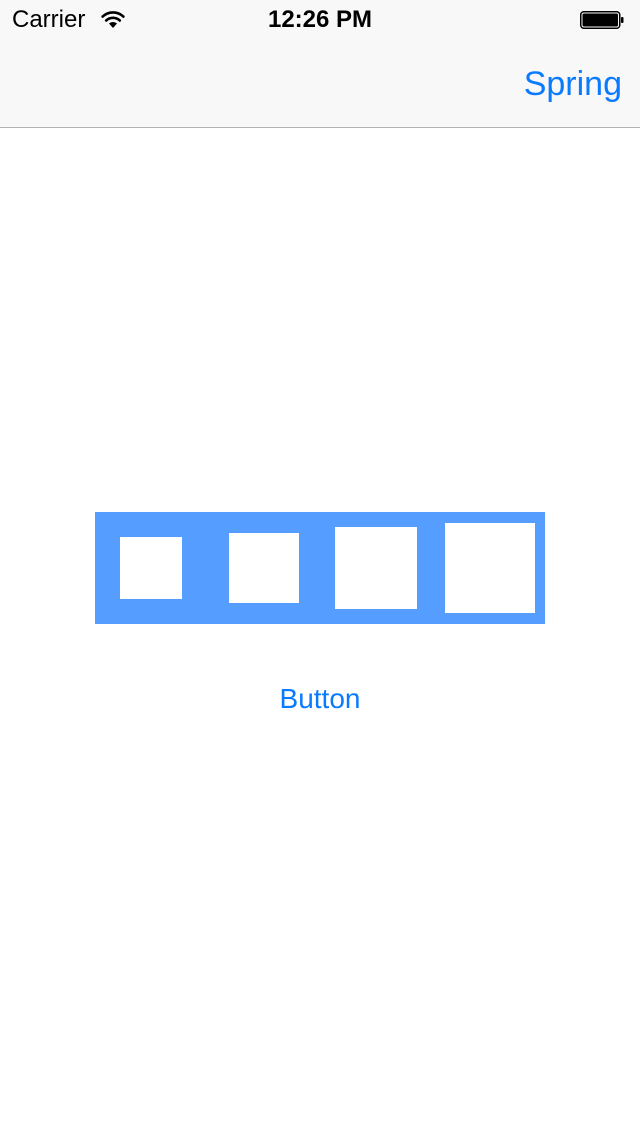 Image resolution: width=640 pixels, height=1136 pixels. I want to click on animated-squares-container, so click(320, 568).